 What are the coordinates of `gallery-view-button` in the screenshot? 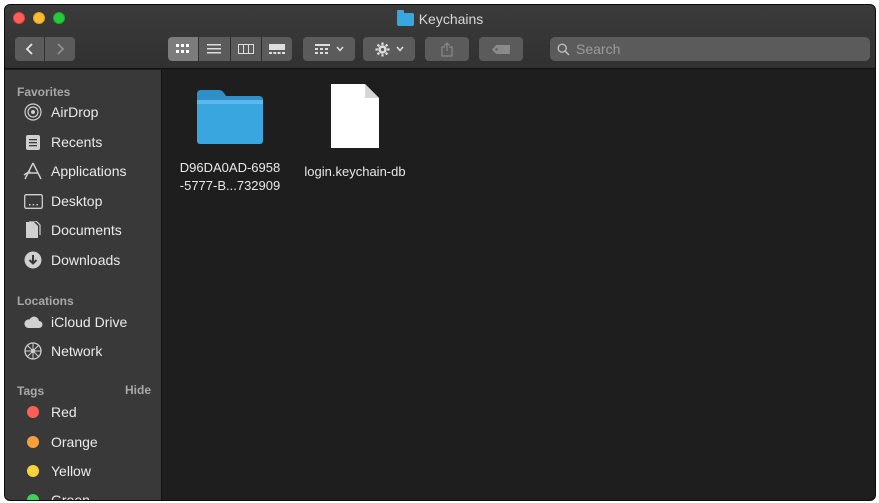 It's located at (276, 49).